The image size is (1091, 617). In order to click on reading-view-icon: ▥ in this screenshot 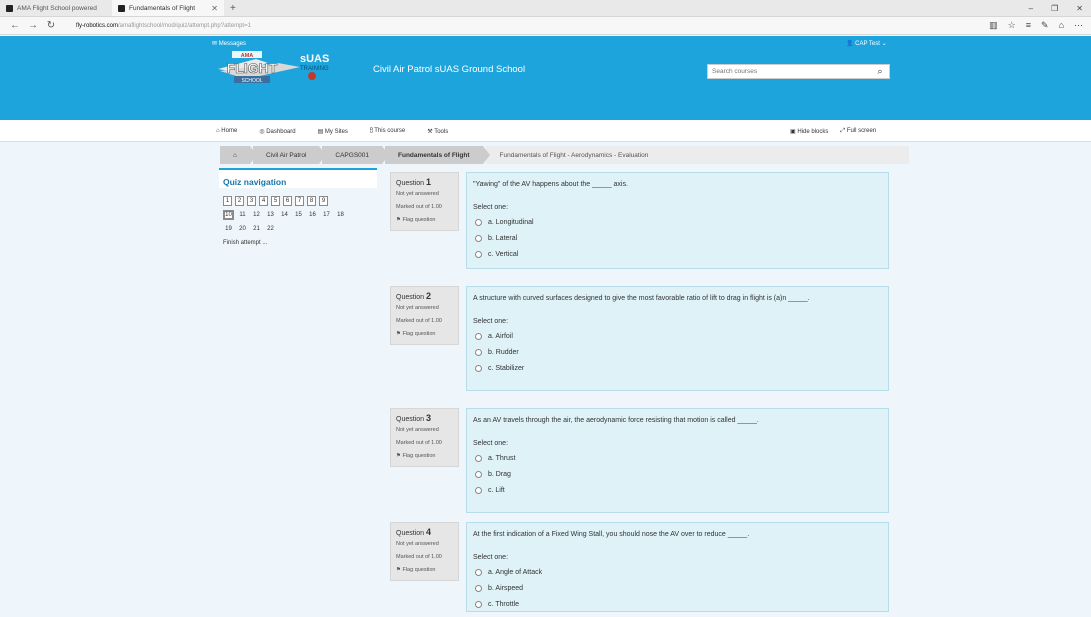, I will do `click(993, 25)`.